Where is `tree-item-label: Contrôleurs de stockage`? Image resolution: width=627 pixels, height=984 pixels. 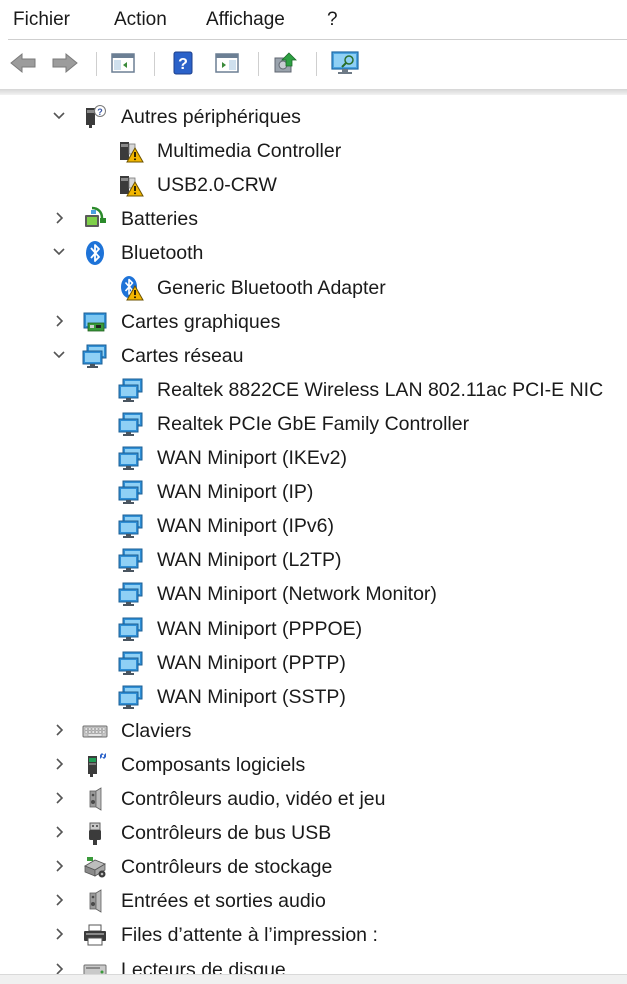
tree-item-label: Contrôleurs de stockage is located at coordinates (227, 867).